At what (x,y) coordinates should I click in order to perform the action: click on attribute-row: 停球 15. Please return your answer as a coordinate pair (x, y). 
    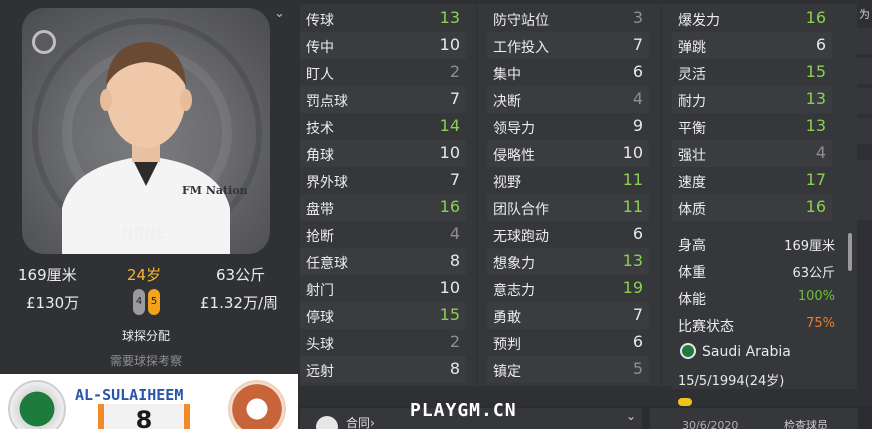
    Looking at the image, I should click on (383, 315).